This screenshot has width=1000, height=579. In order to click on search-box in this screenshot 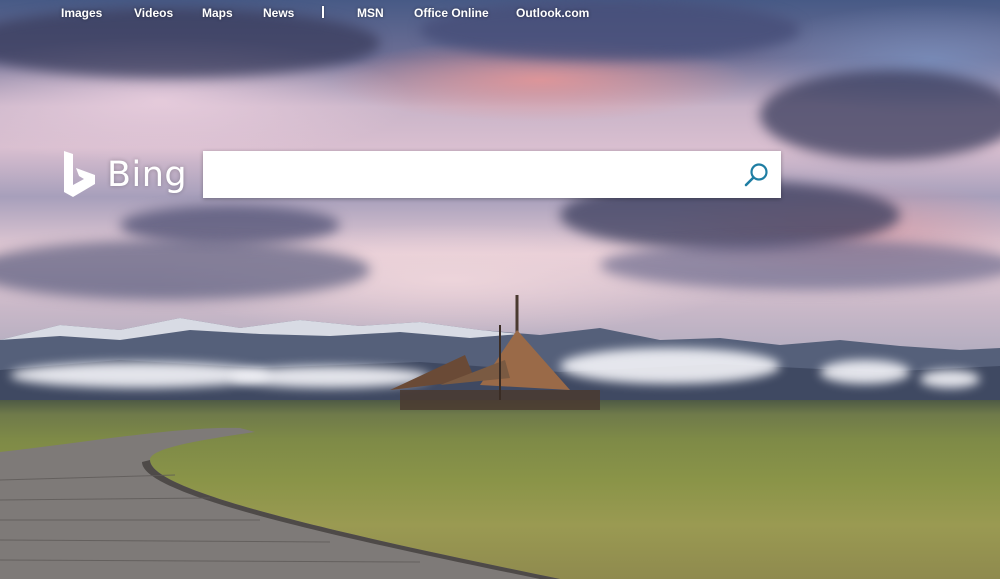, I will do `click(492, 174)`.